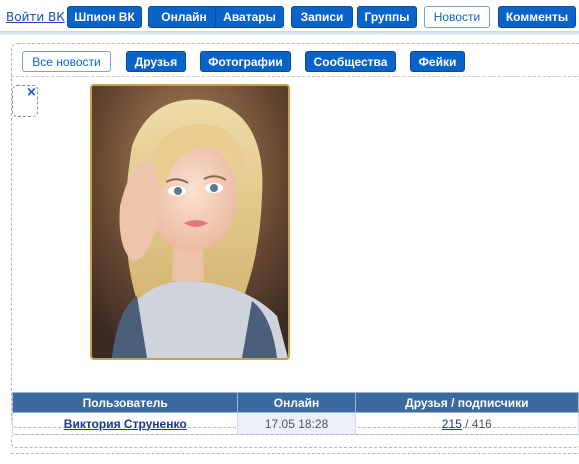 This screenshot has height=464, width=579. What do you see at coordinates (66, 61) in the screenshot?
I see `subnav-all-news-button: Все новости` at bounding box center [66, 61].